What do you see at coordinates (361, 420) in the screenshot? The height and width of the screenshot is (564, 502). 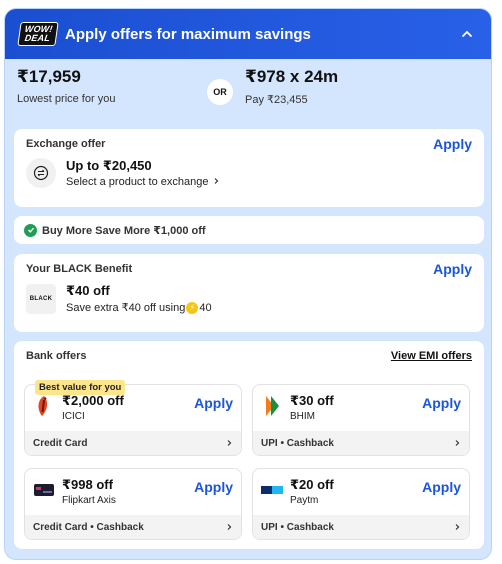 I see `bank-offer-bhim: ₹30 off BHIM Apply UPI • Cashback` at bounding box center [361, 420].